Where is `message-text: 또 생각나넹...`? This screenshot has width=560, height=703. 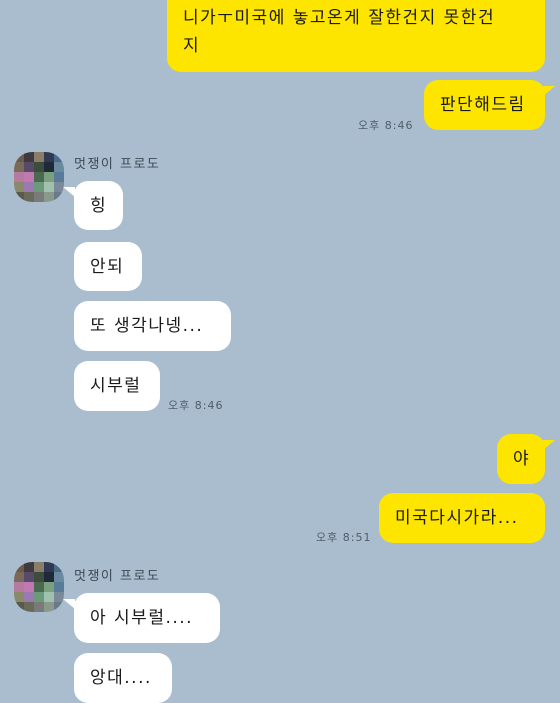 message-text: 또 생각나넹... is located at coordinates (147, 326).